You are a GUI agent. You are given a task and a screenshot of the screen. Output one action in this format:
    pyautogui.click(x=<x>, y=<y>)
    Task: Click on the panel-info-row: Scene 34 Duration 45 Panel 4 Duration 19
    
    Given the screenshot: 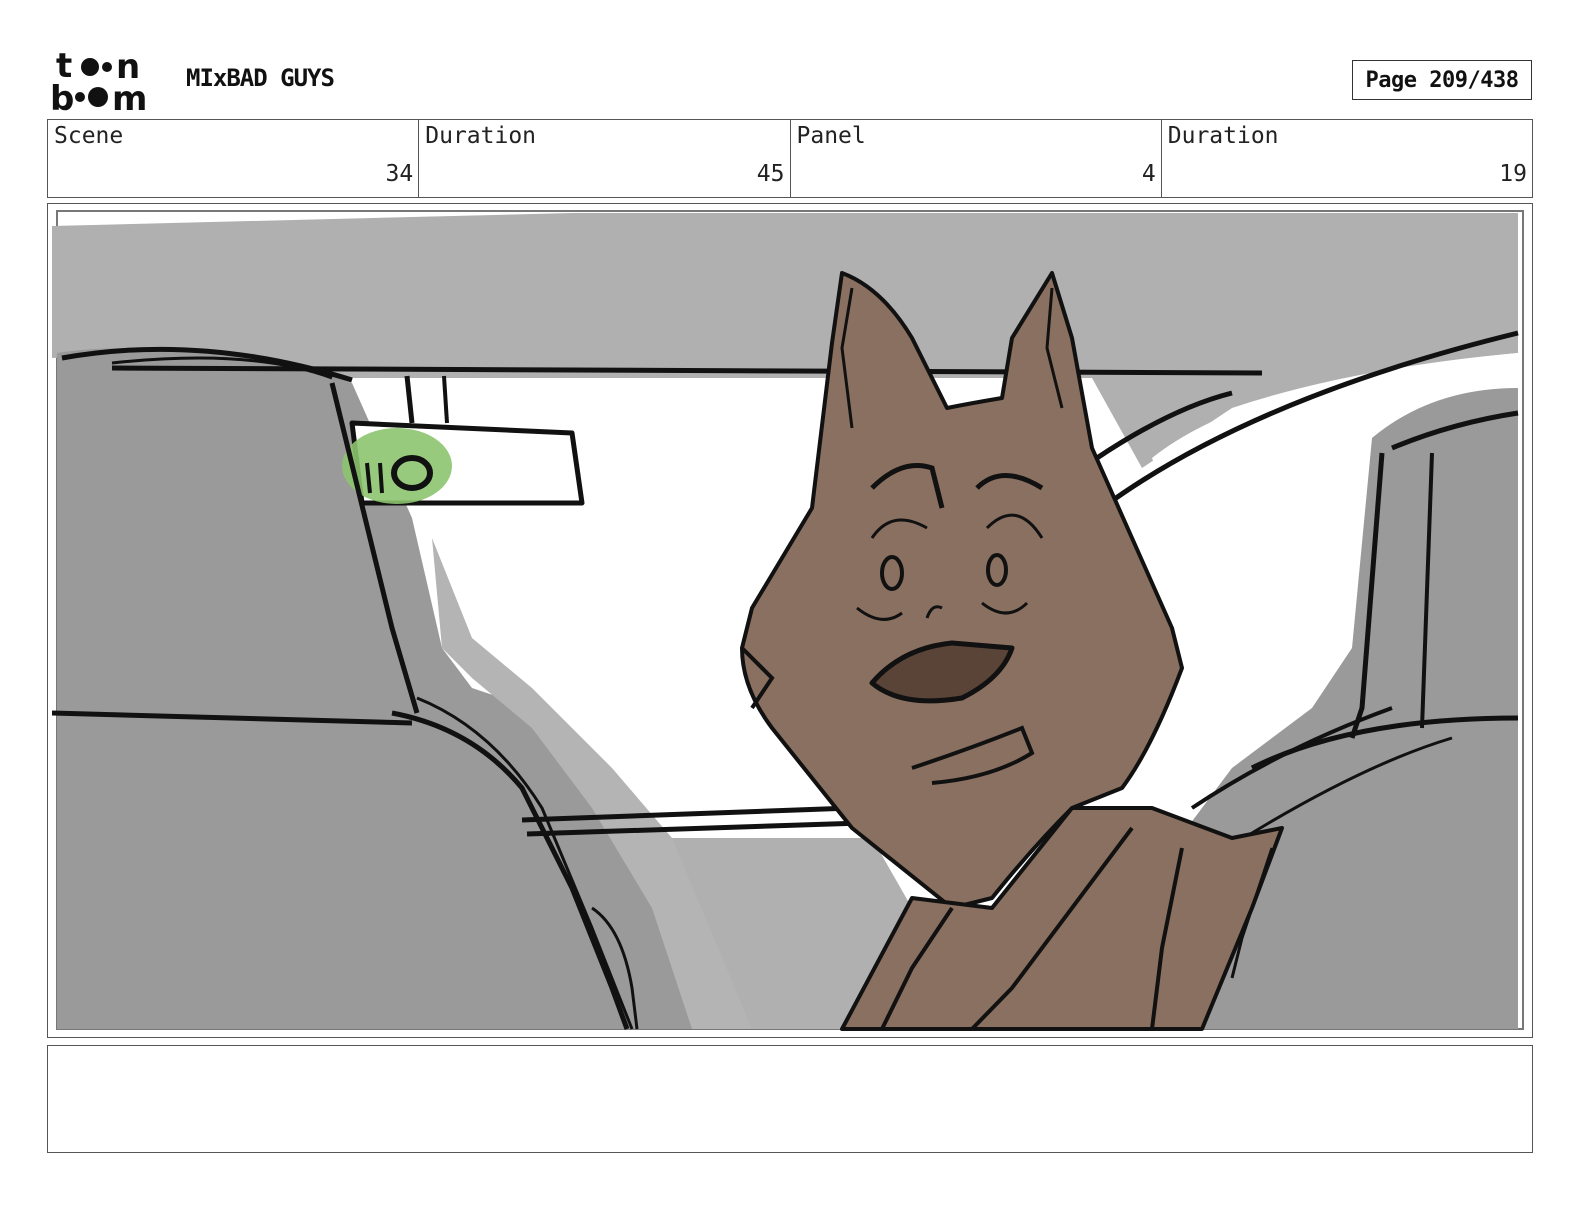 What is the action you would take?
    pyautogui.click(x=790, y=158)
    